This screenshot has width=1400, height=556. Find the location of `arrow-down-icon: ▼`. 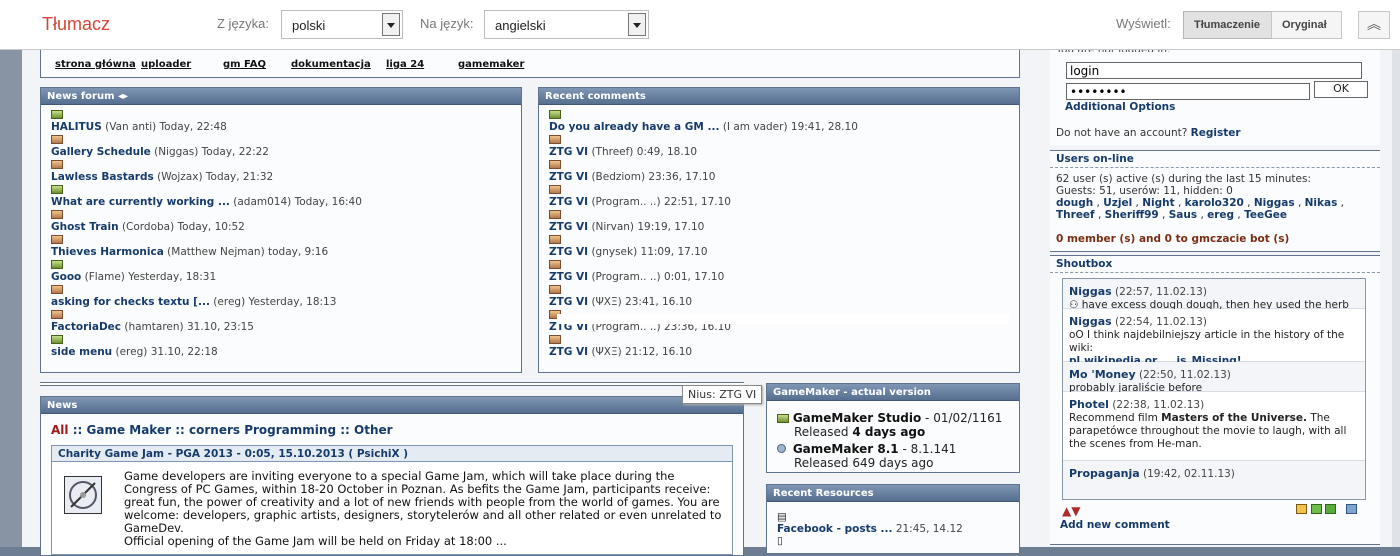

arrow-down-icon: ▼ is located at coordinates (1075, 511).